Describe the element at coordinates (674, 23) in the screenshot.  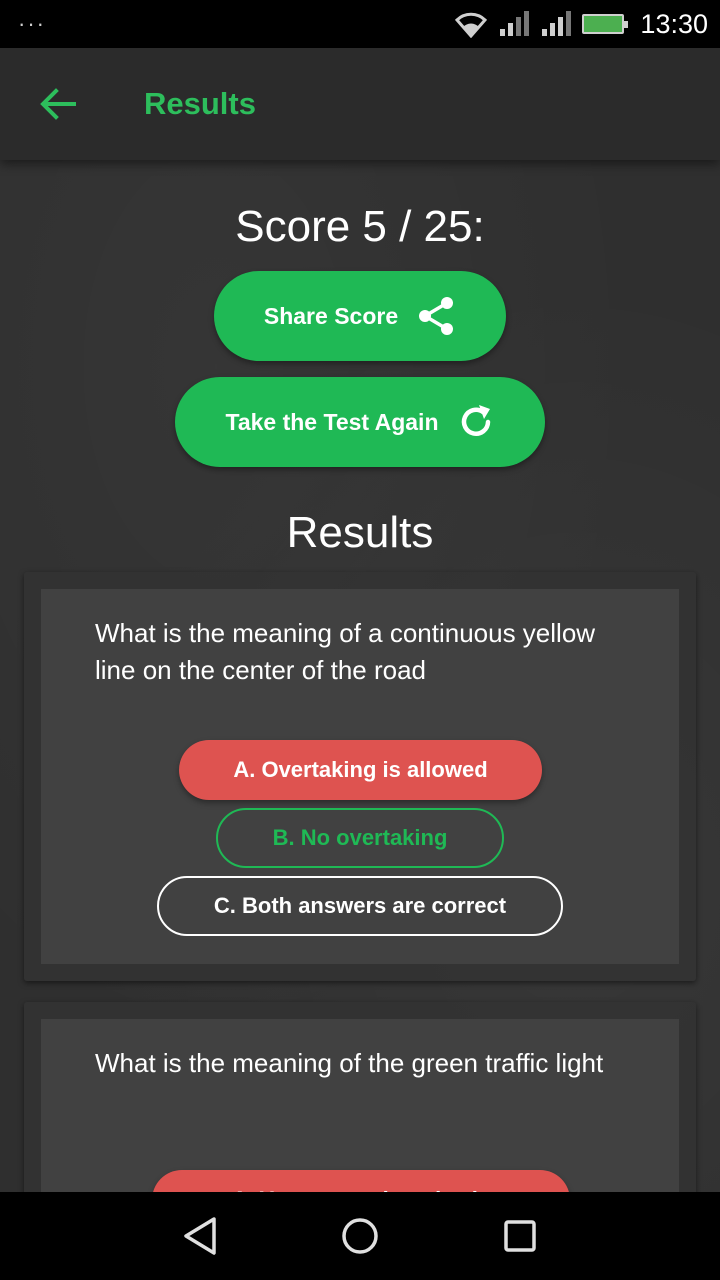
I see `clock: 13:30` at that location.